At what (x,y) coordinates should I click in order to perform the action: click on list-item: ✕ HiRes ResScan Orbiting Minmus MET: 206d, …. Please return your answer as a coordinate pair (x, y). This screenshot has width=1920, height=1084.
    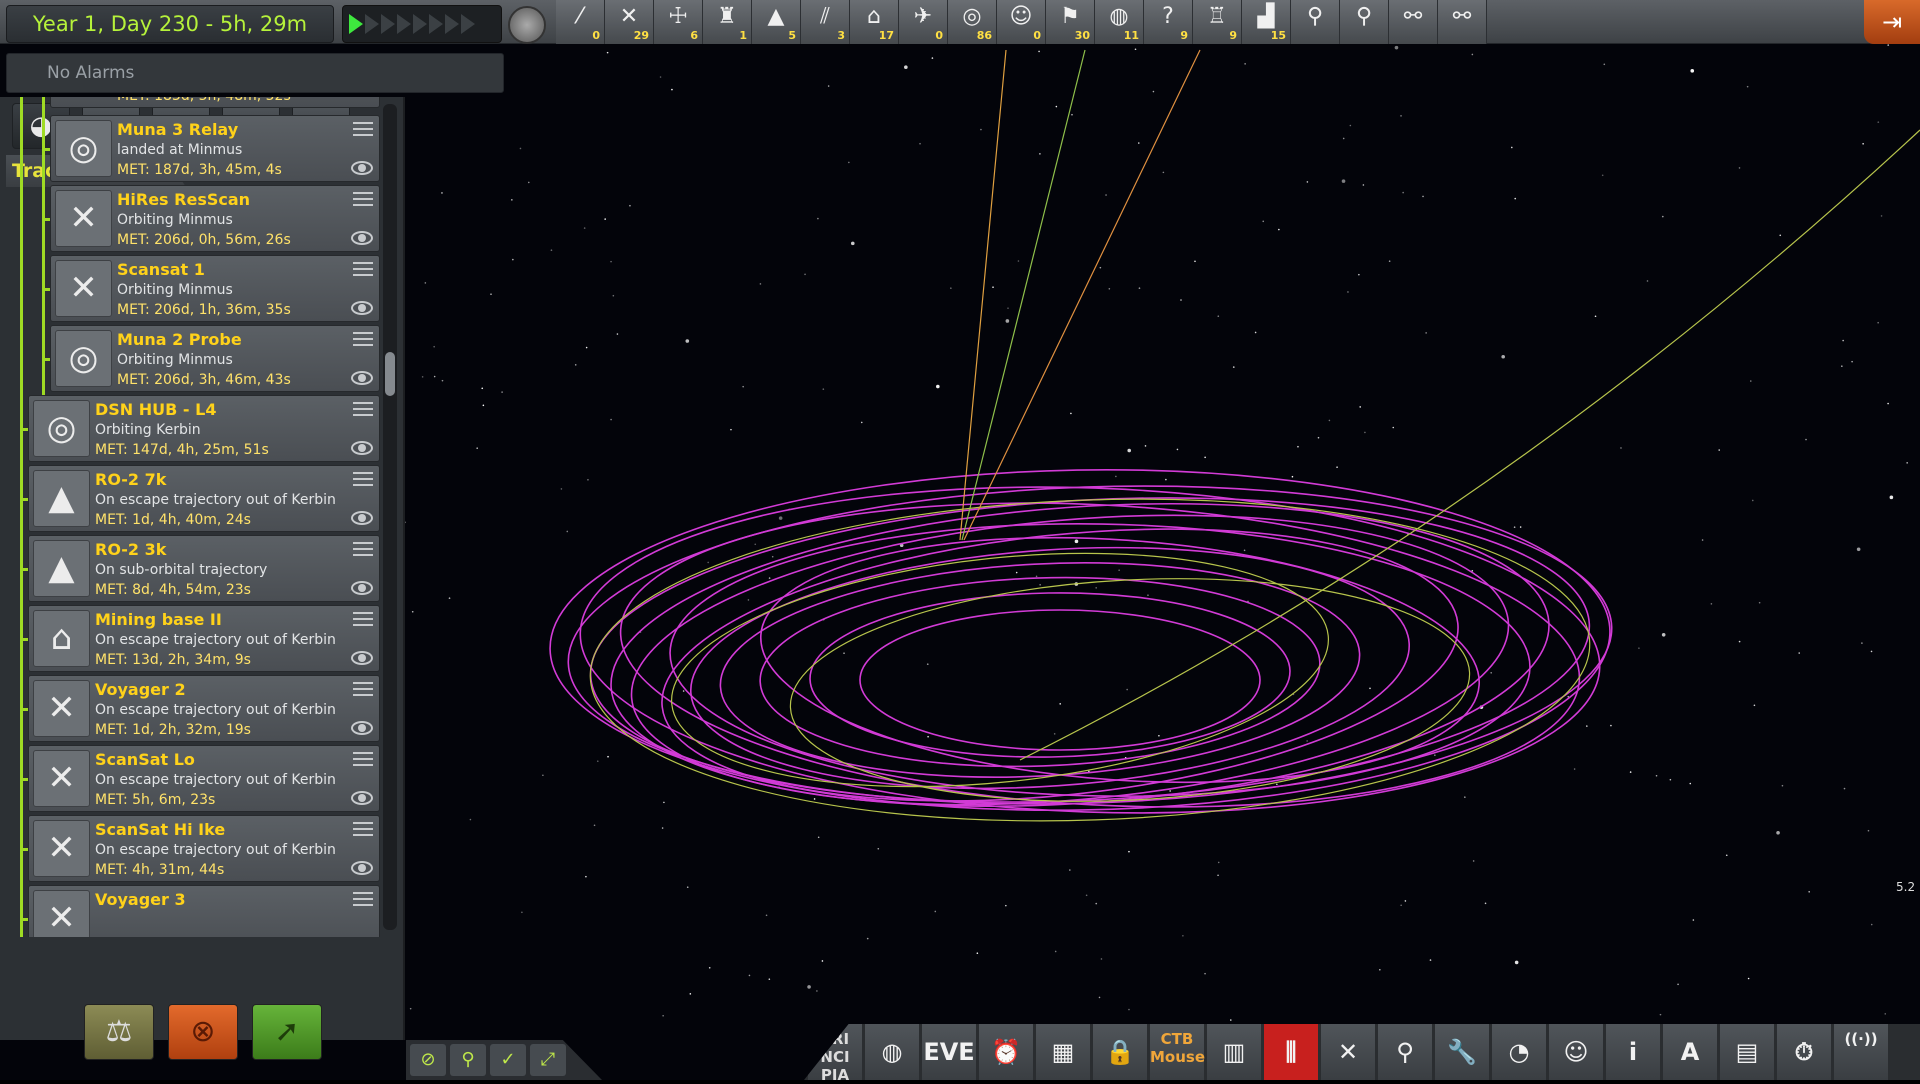
    Looking at the image, I should click on (215, 218).